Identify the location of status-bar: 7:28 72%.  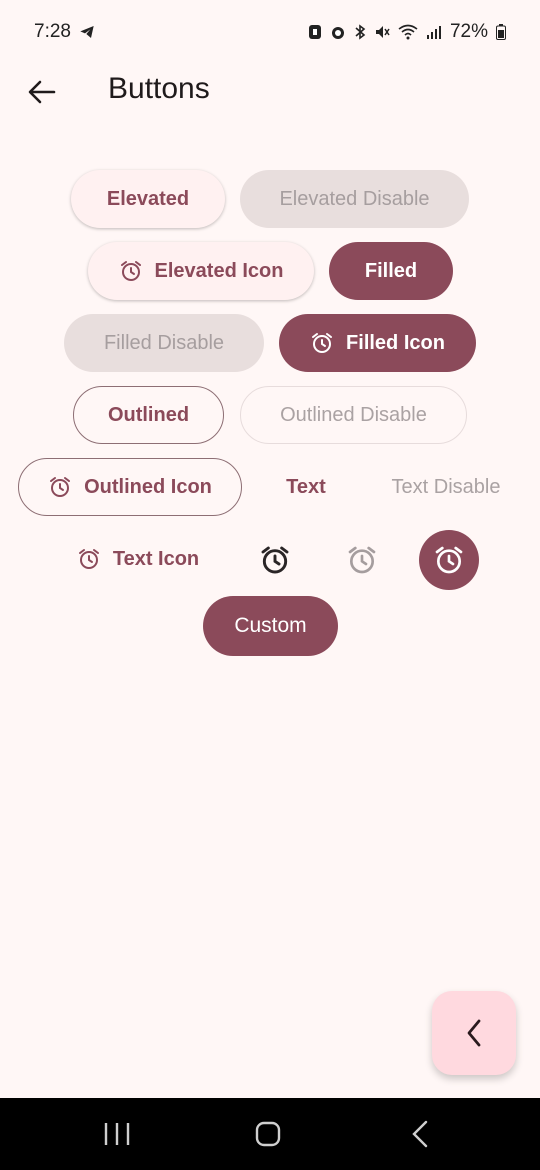
(270, 32).